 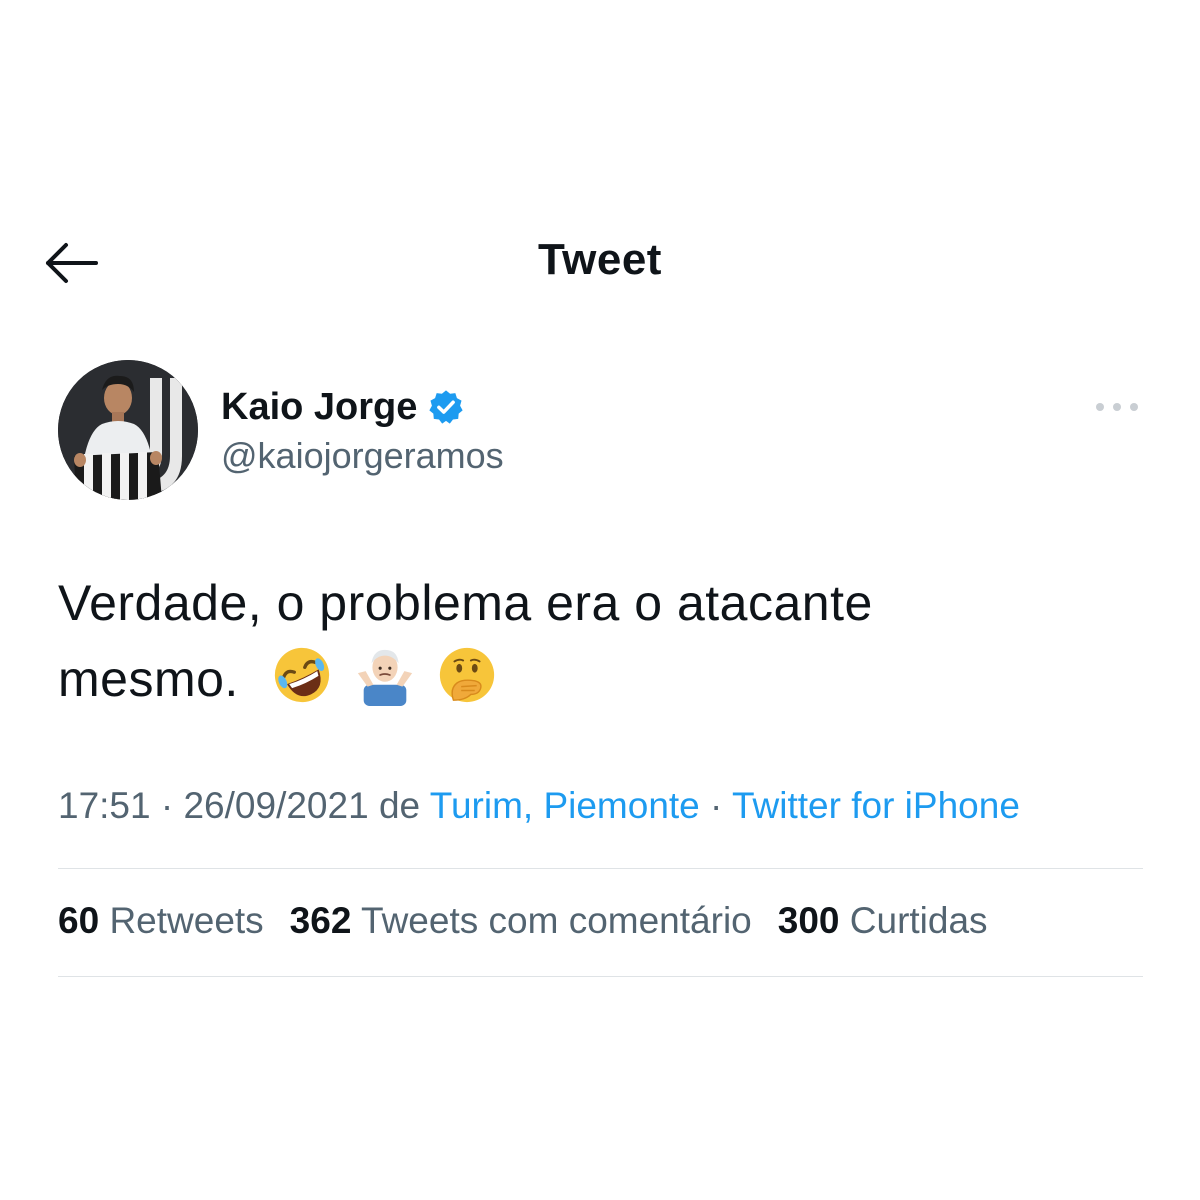 What do you see at coordinates (302, 675) in the screenshot?
I see `rolling-on-floor-laughing-emoji` at bounding box center [302, 675].